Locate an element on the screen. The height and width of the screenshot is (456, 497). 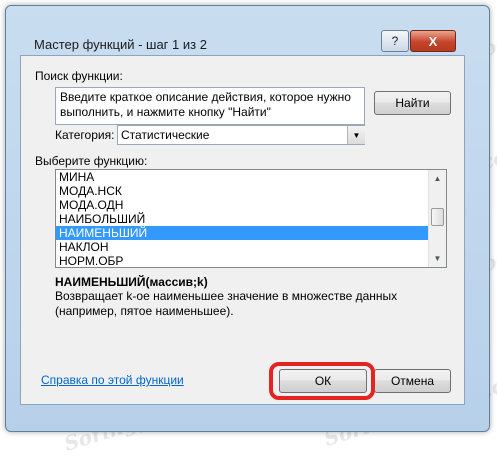
help-icon: ? is located at coordinates (395, 41).